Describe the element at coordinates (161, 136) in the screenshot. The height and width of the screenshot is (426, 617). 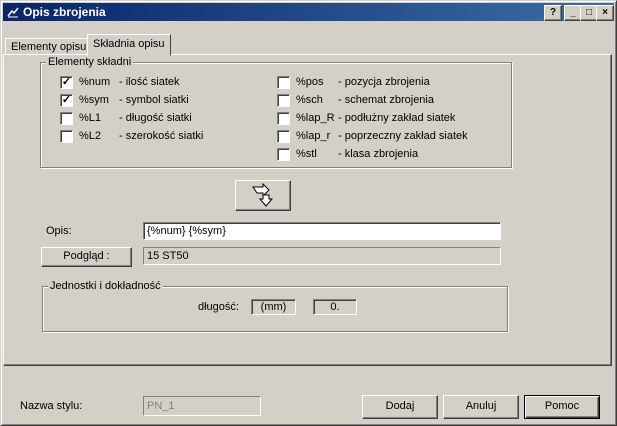
I see `desc-l2: - szerokość siatki` at that location.